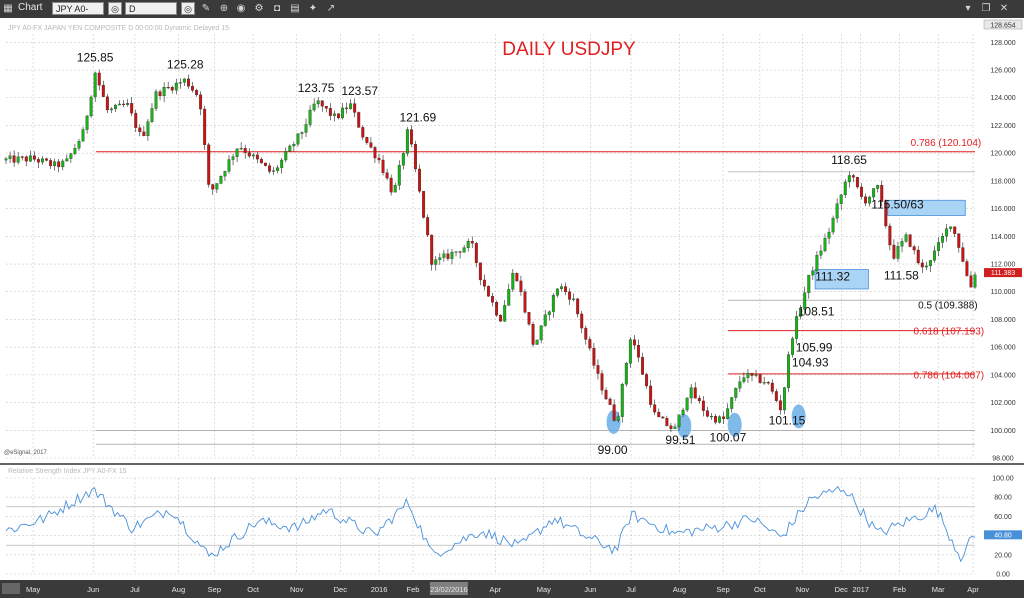 This screenshot has width=1024, height=598. What do you see at coordinates (78, 15) in the screenshot?
I see `symbol-input: JPY A0-FX15` at bounding box center [78, 15].